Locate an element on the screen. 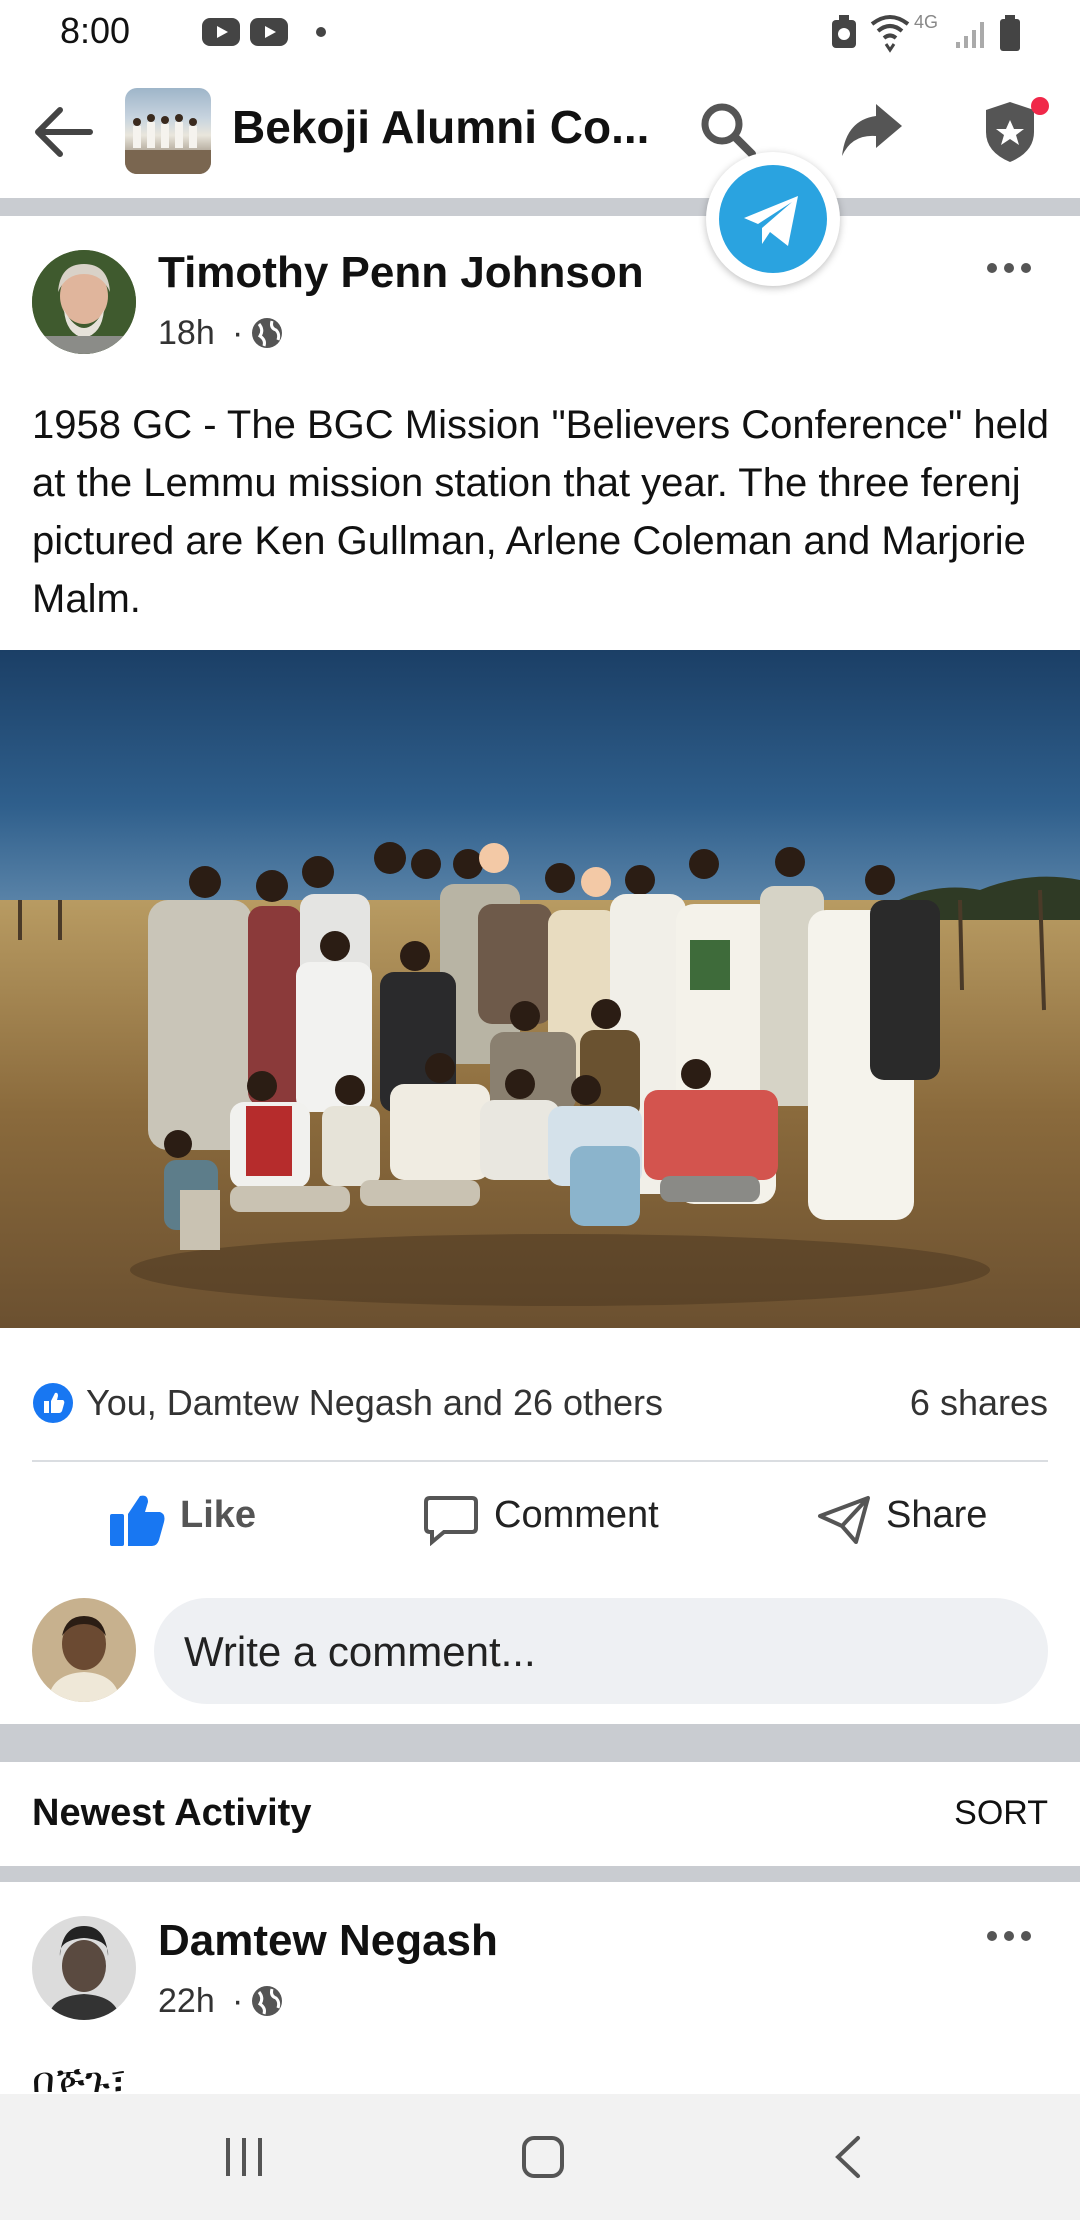 This screenshot has height=2220, width=1080. like-label: Like is located at coordinates (218, 1515).